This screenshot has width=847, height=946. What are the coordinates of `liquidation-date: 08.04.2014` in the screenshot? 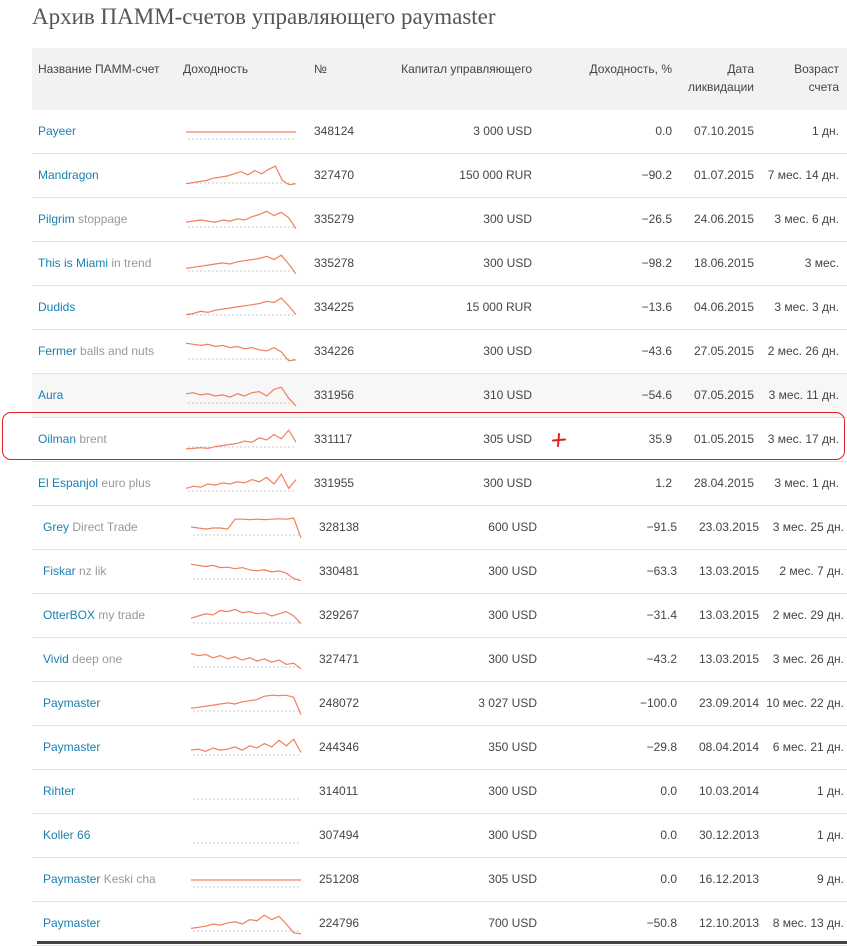 It's located at (728, 747).